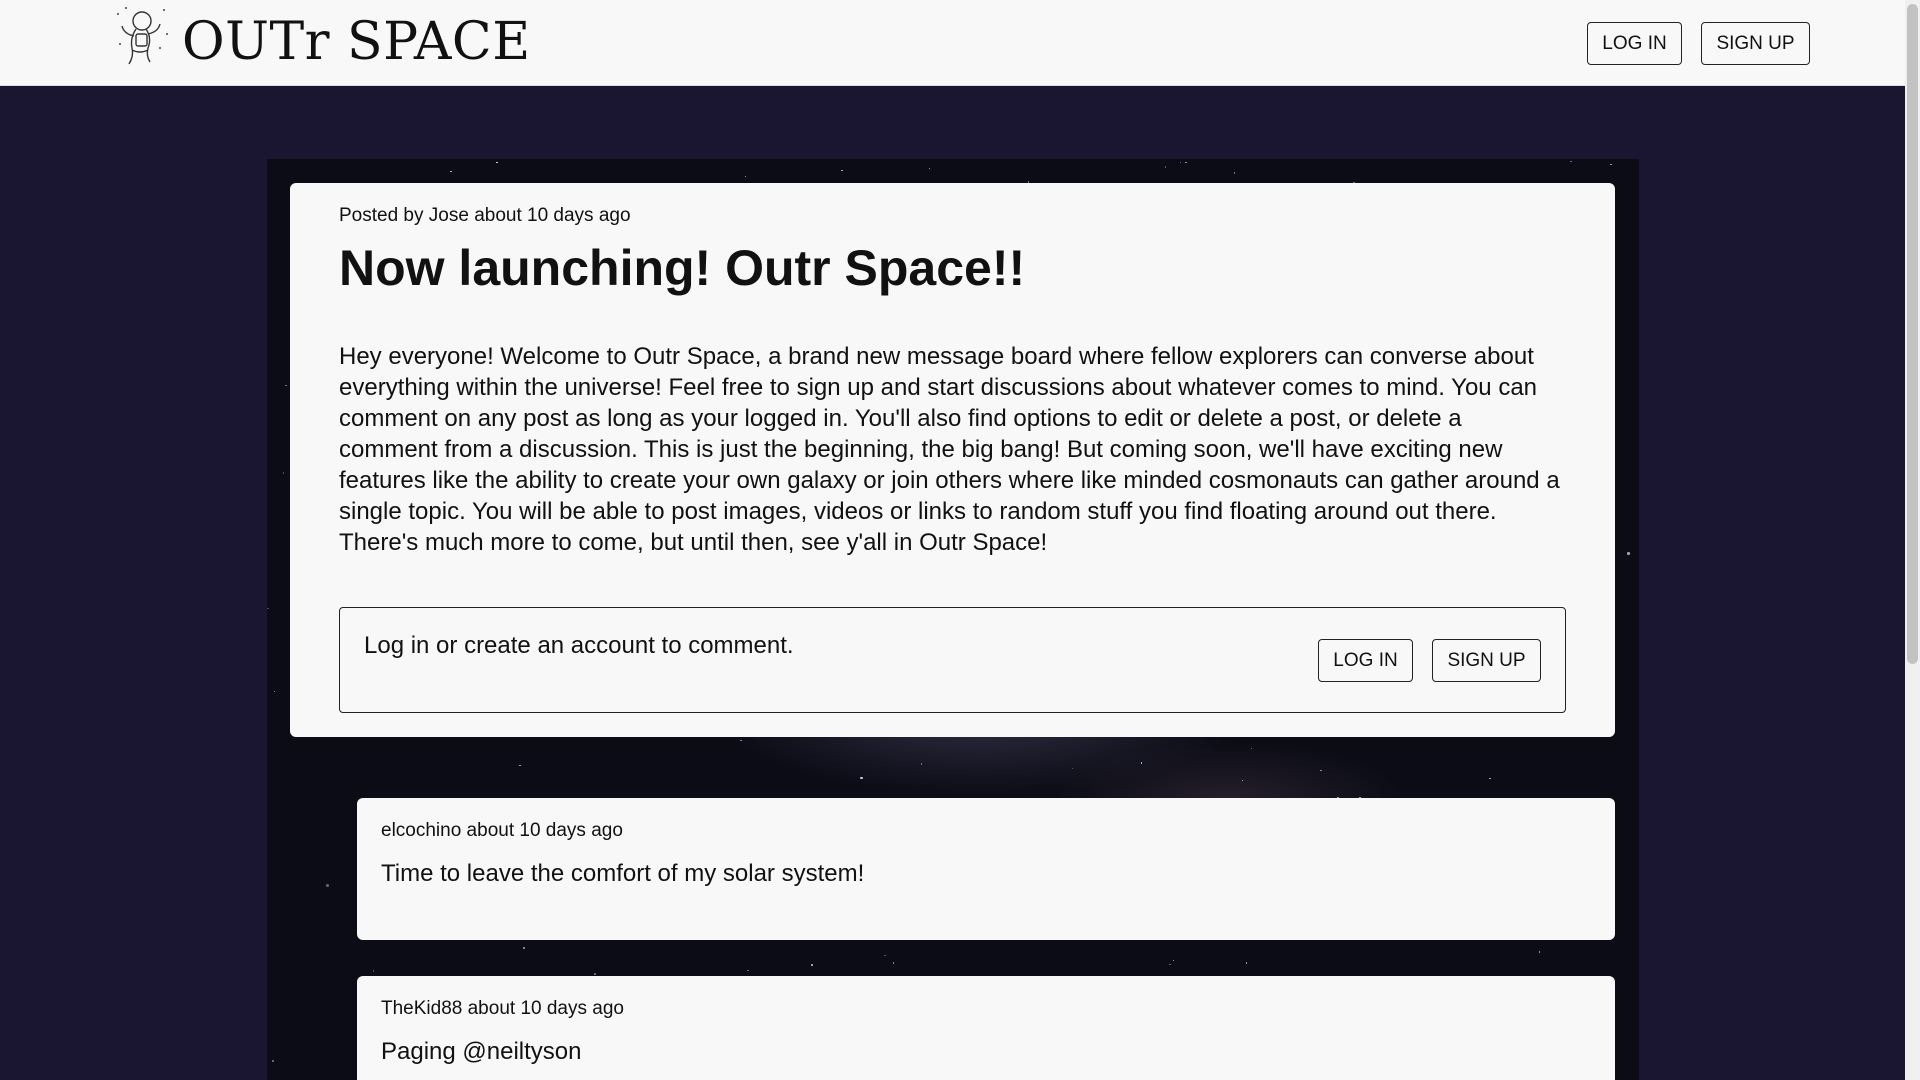 Image resolution: width=1920 pixels, height=1080 pixels. What do you see at coordinates (682, 268) in the screenshot?
I see `post-title: Now launching! Outr Space!!` at bounding box center [682, 268].